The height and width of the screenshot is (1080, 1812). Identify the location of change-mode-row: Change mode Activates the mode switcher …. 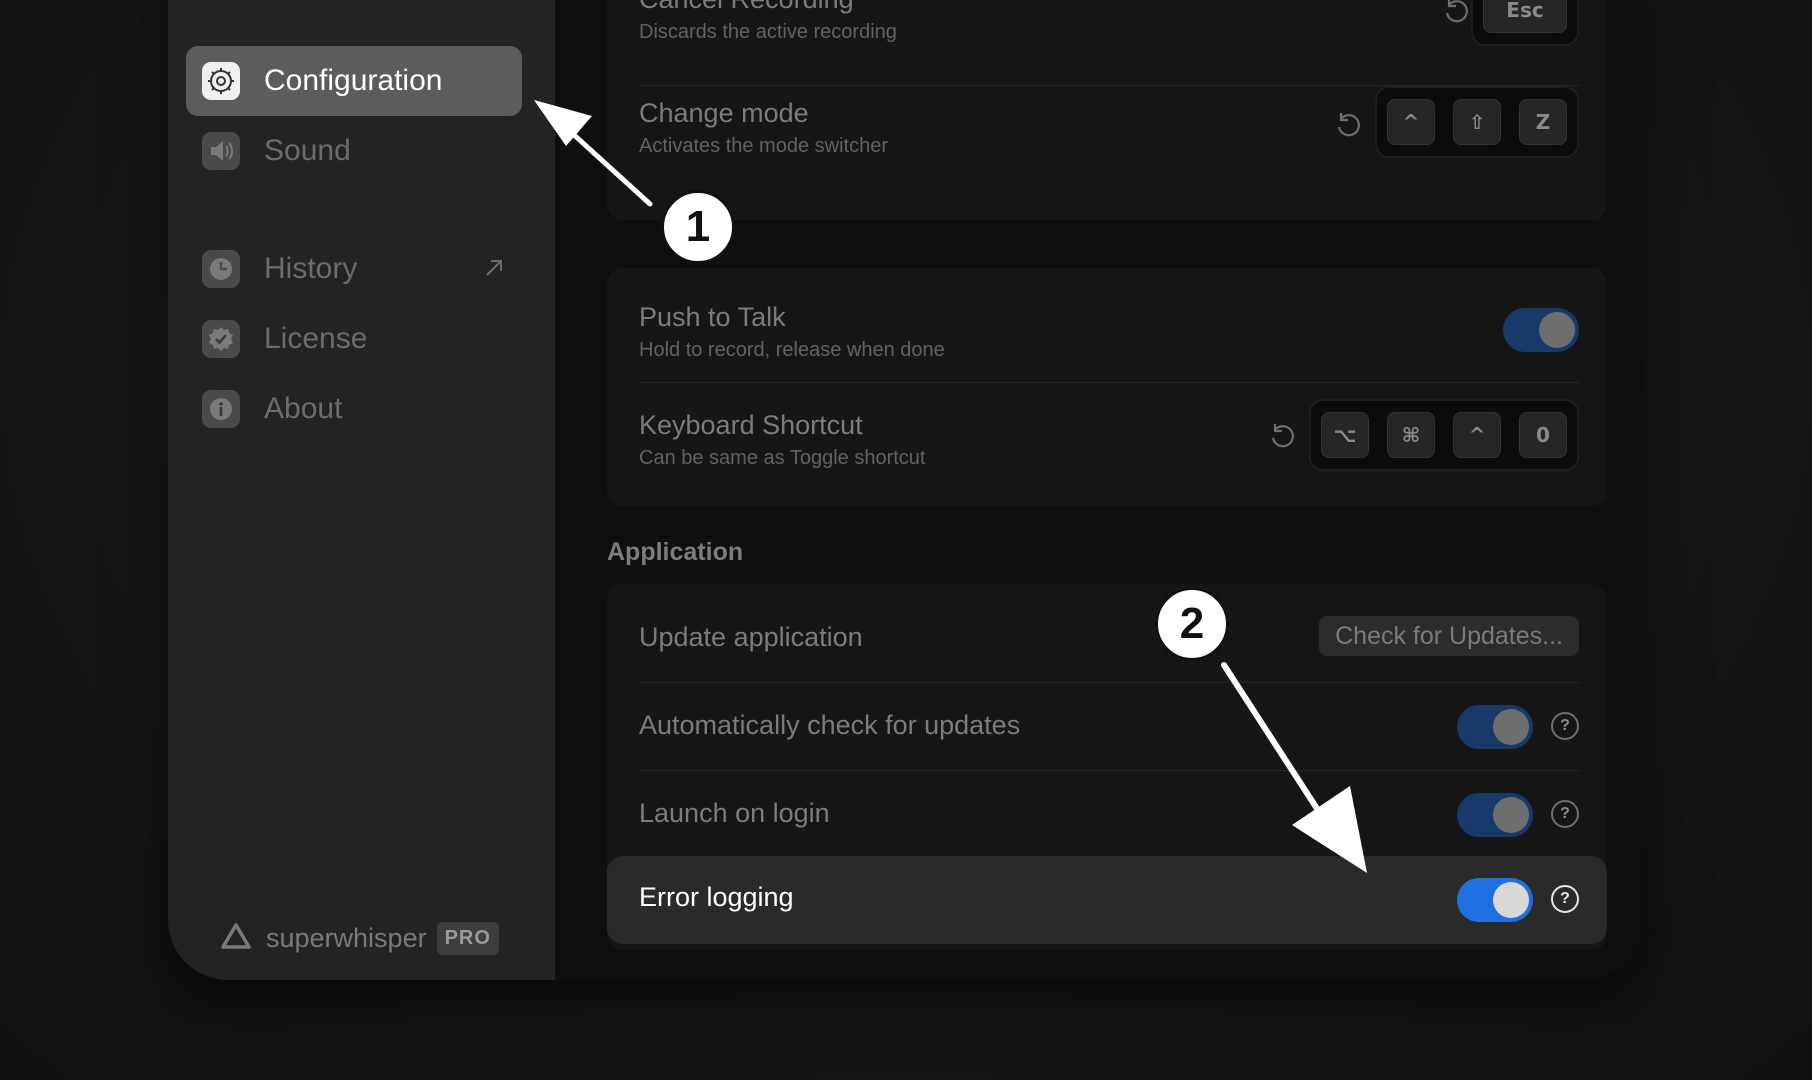
(1109, 146).